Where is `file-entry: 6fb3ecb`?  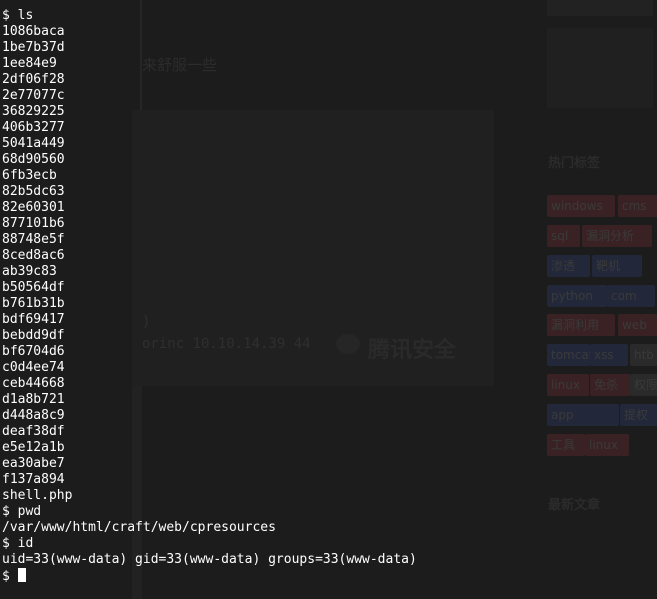
file-entry: 6fb3ecb is located at coordinates (29, 175).